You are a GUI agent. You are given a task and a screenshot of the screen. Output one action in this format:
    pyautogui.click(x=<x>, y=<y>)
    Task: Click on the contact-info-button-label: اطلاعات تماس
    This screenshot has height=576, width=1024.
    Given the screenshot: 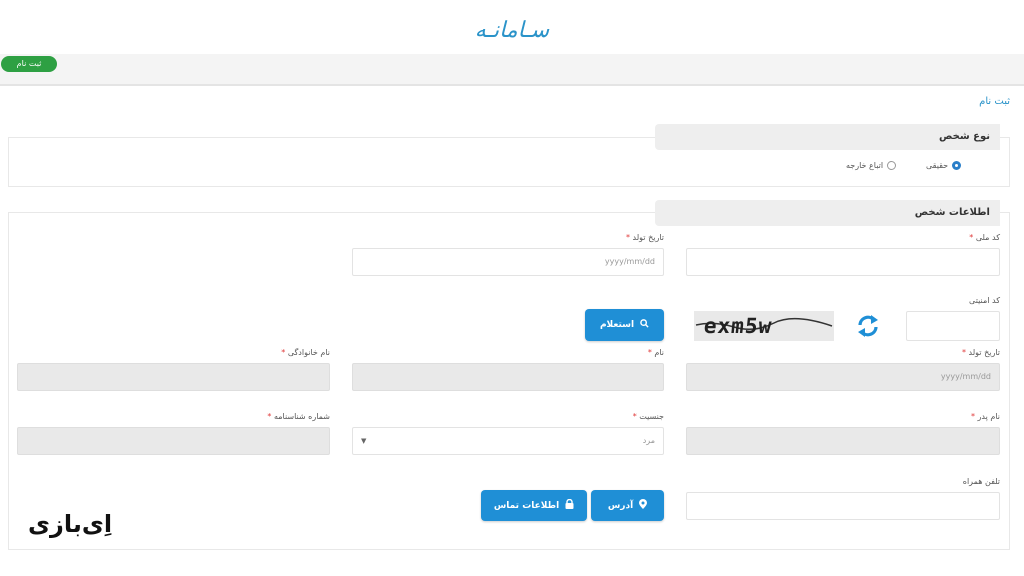 What is the action you would take?
    pyautogui.click(x=526, y=505)
    